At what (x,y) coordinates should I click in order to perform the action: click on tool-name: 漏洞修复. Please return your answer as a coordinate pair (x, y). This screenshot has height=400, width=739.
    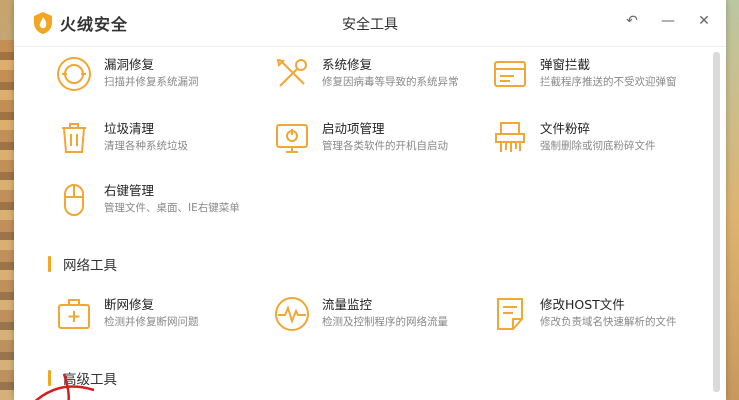
    Looking at the image, I should click on (129, 64).